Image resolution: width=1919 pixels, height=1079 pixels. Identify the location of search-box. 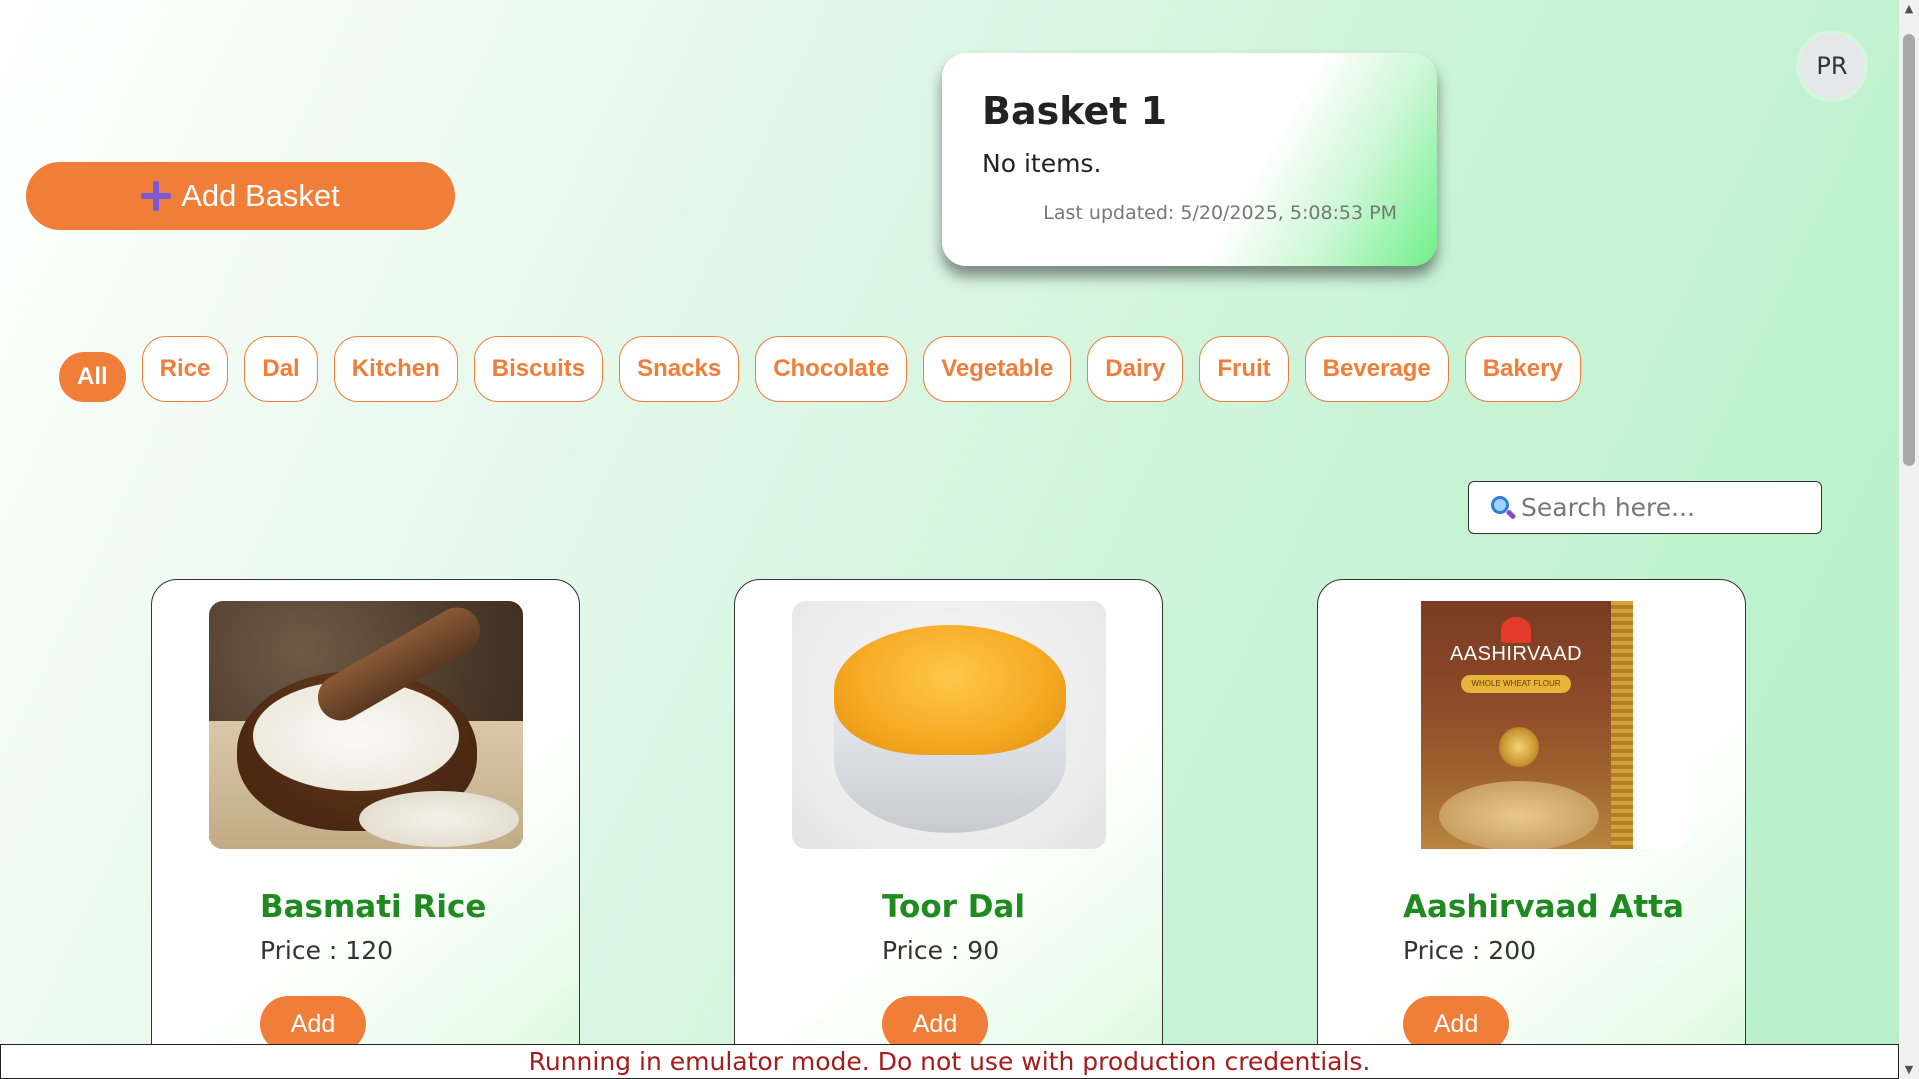
(1645, 507).